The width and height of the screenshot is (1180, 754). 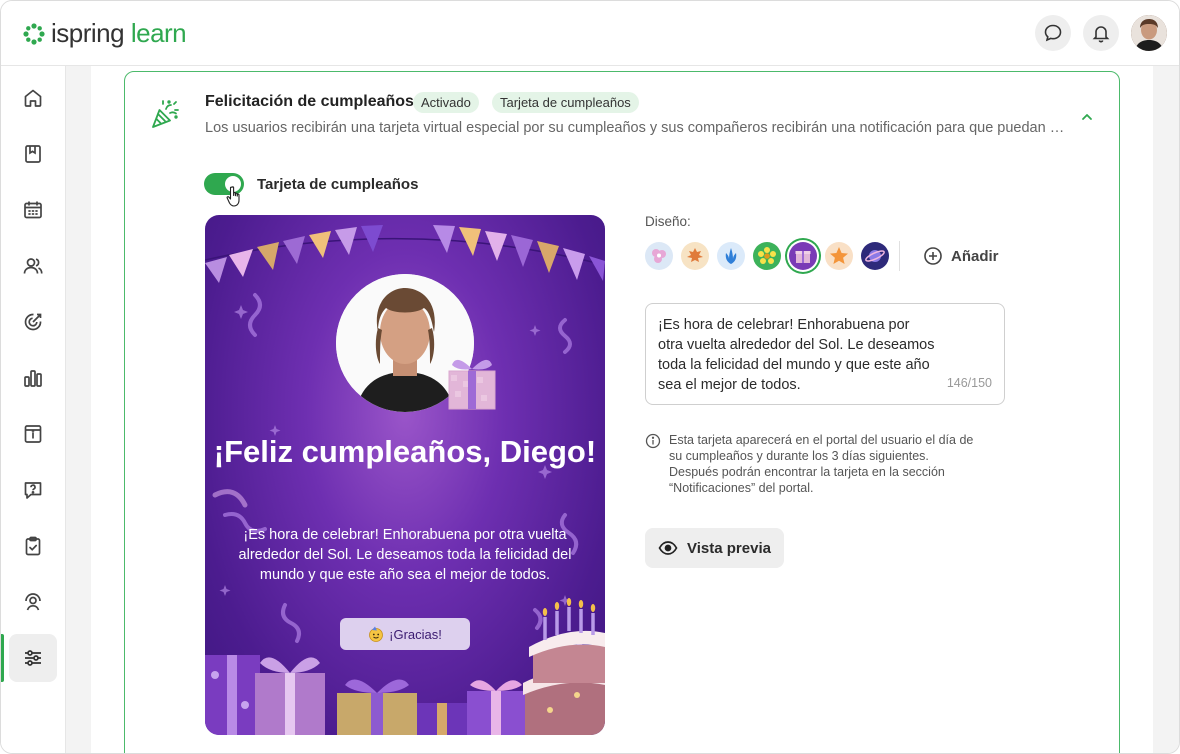 What do you see at coordinates (405, 451) in the screenshot?
I see `card-greeting-title: ¡Feliz cumpleaños, Diego!` at bounding box center [405, 451].